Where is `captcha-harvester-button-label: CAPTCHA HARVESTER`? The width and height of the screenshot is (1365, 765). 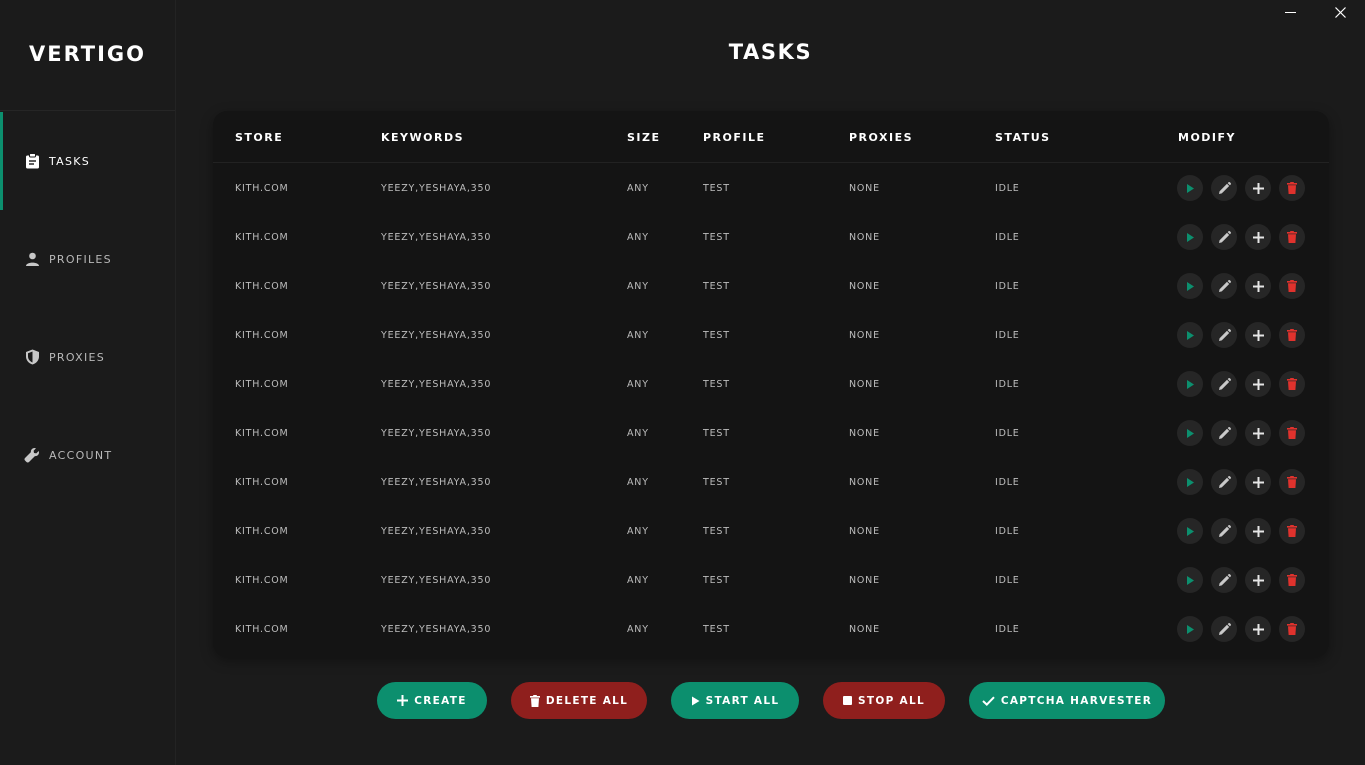 captcha-harvester-button-label: CAPTCHA HARVESTER is located at coordinates (1076, 700).